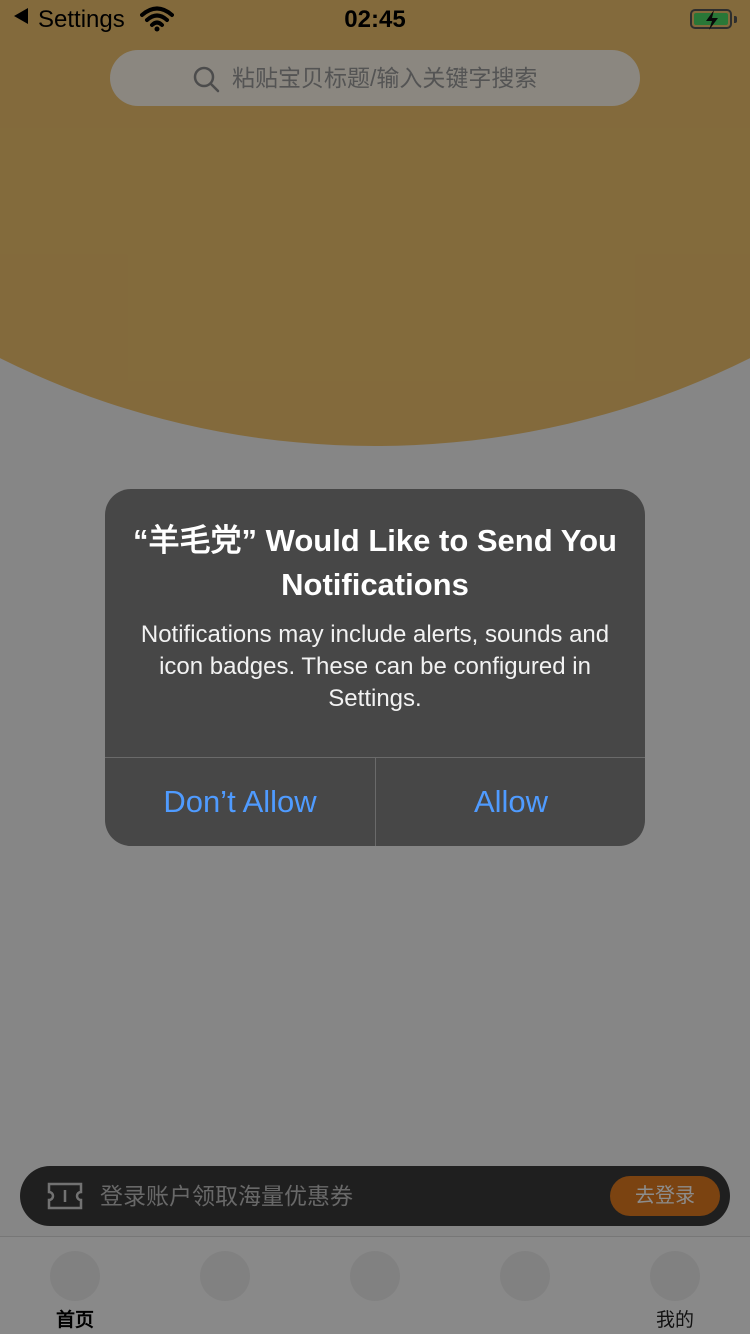  I want to click on allow-button: Allow, so click(510, 802).